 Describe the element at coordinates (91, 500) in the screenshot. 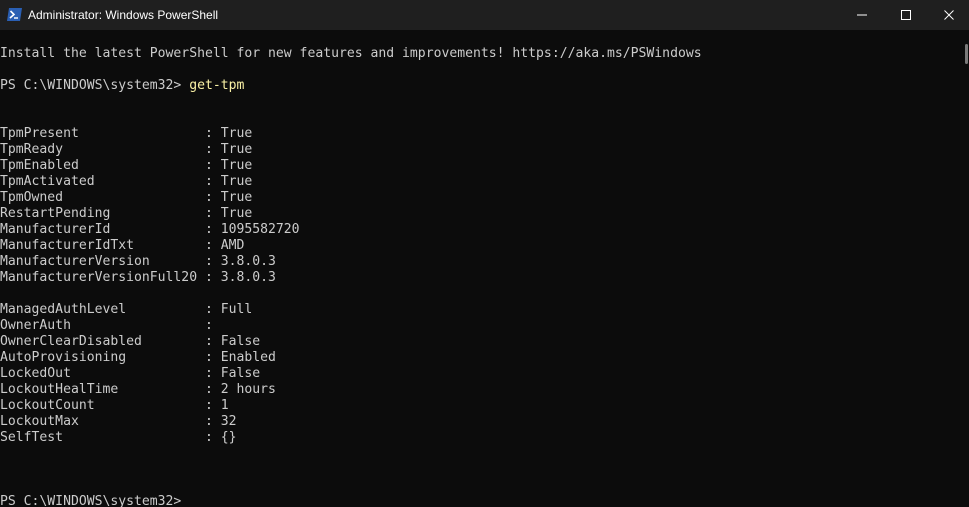

I see `prompt-line-final: PS C:\WINDOWS\system32>` at that location.